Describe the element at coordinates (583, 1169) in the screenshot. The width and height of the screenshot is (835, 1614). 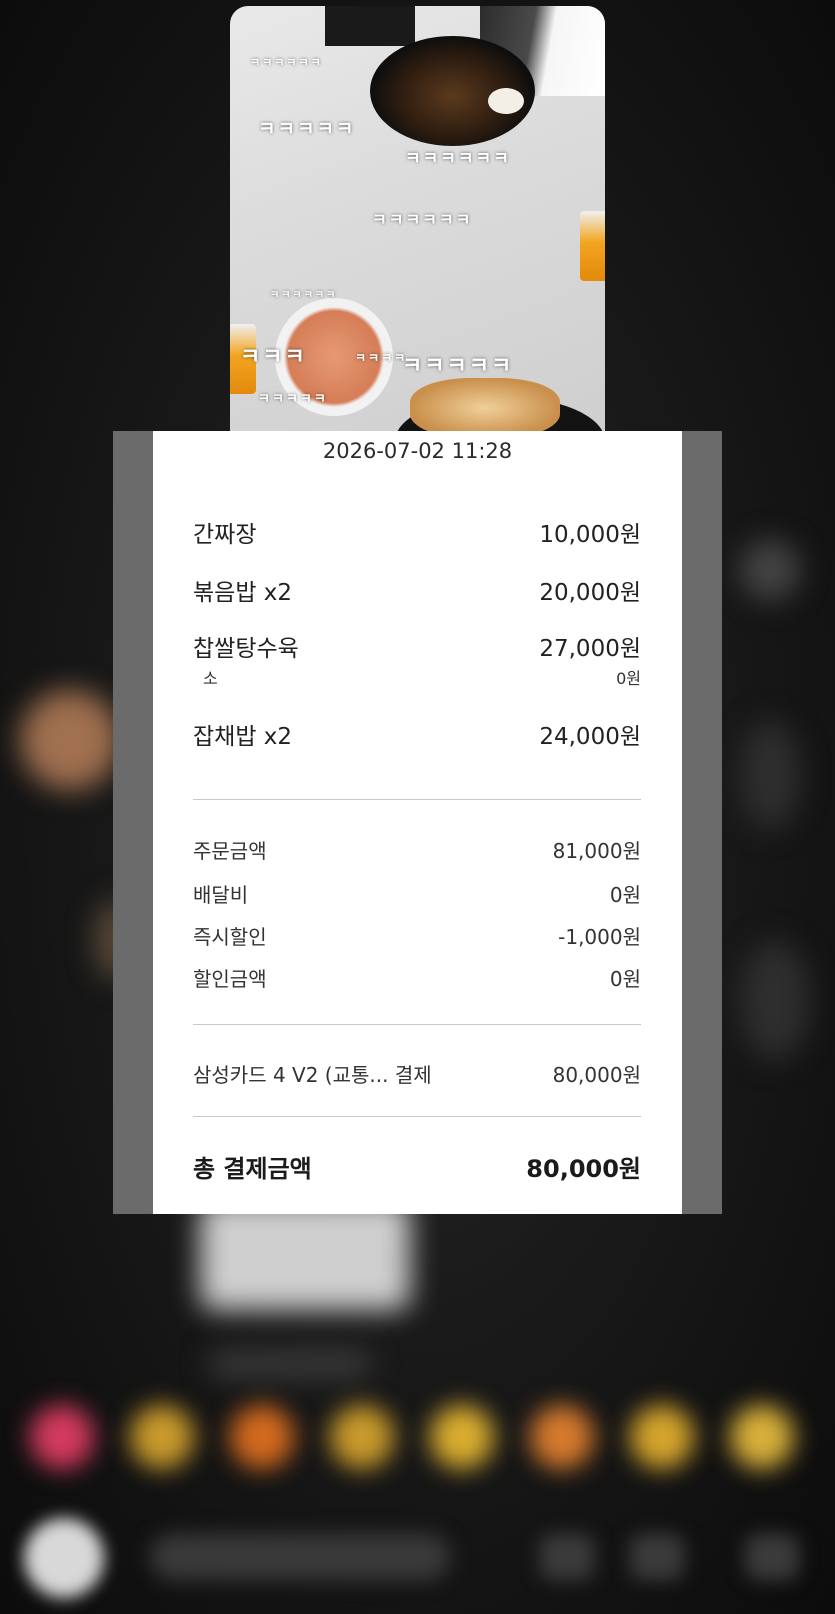
I see `total-amount: 80,000원` at that location.